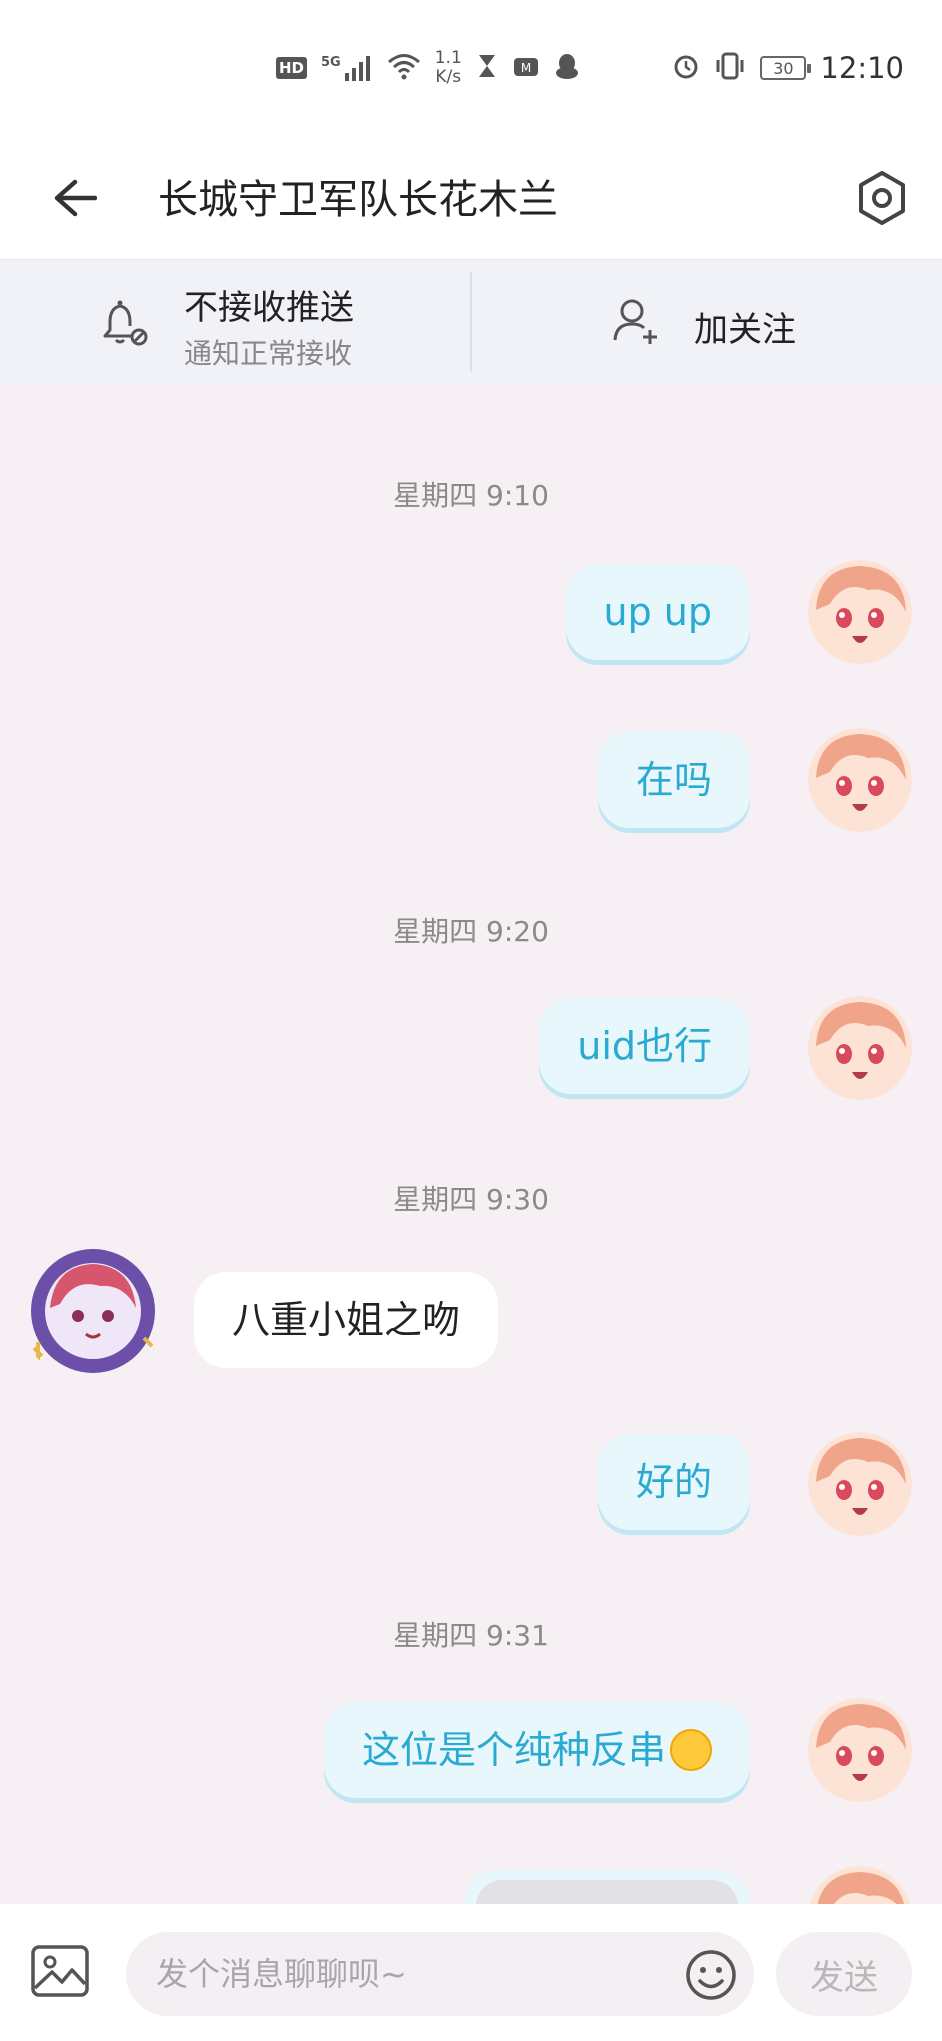  I want to click on hd-badge: HD, so click(292, 68).